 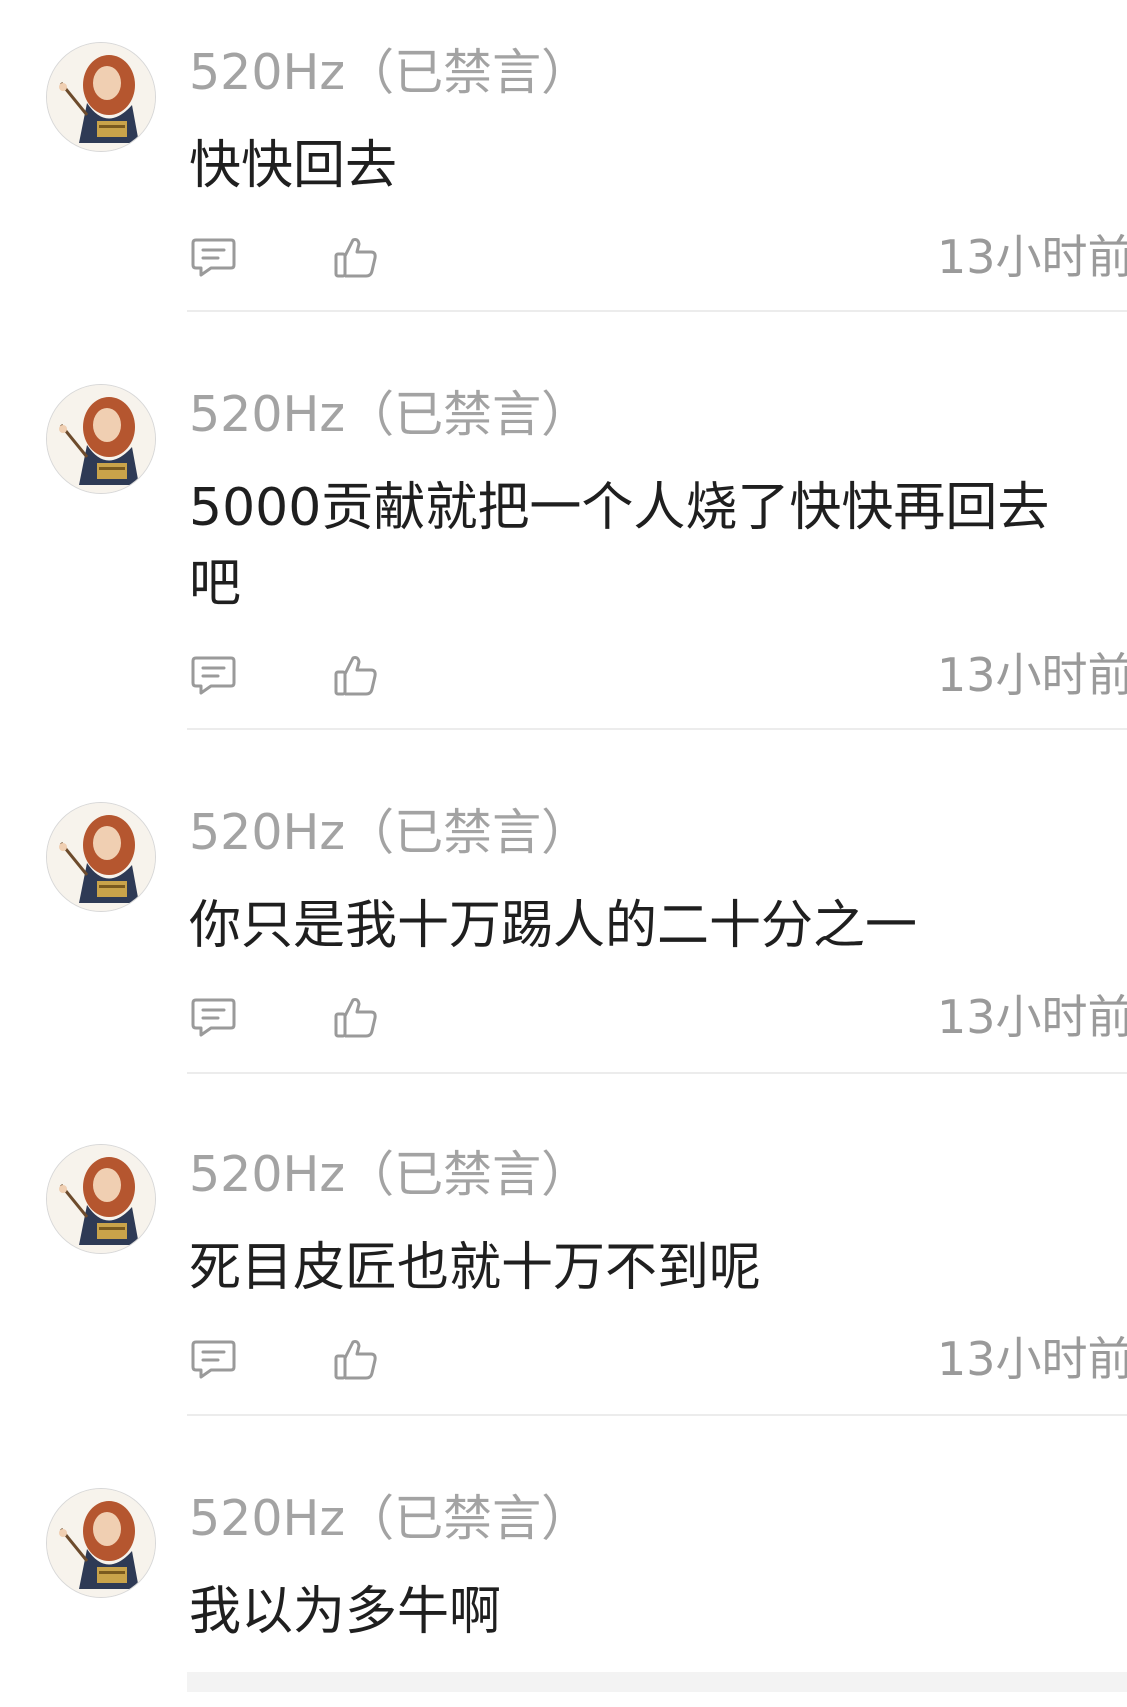 What do you see at coordinates (345, 1612) in the screenshot?
I see `comment-text: 我以为多牛啊` at bounding box center [345, 1612].